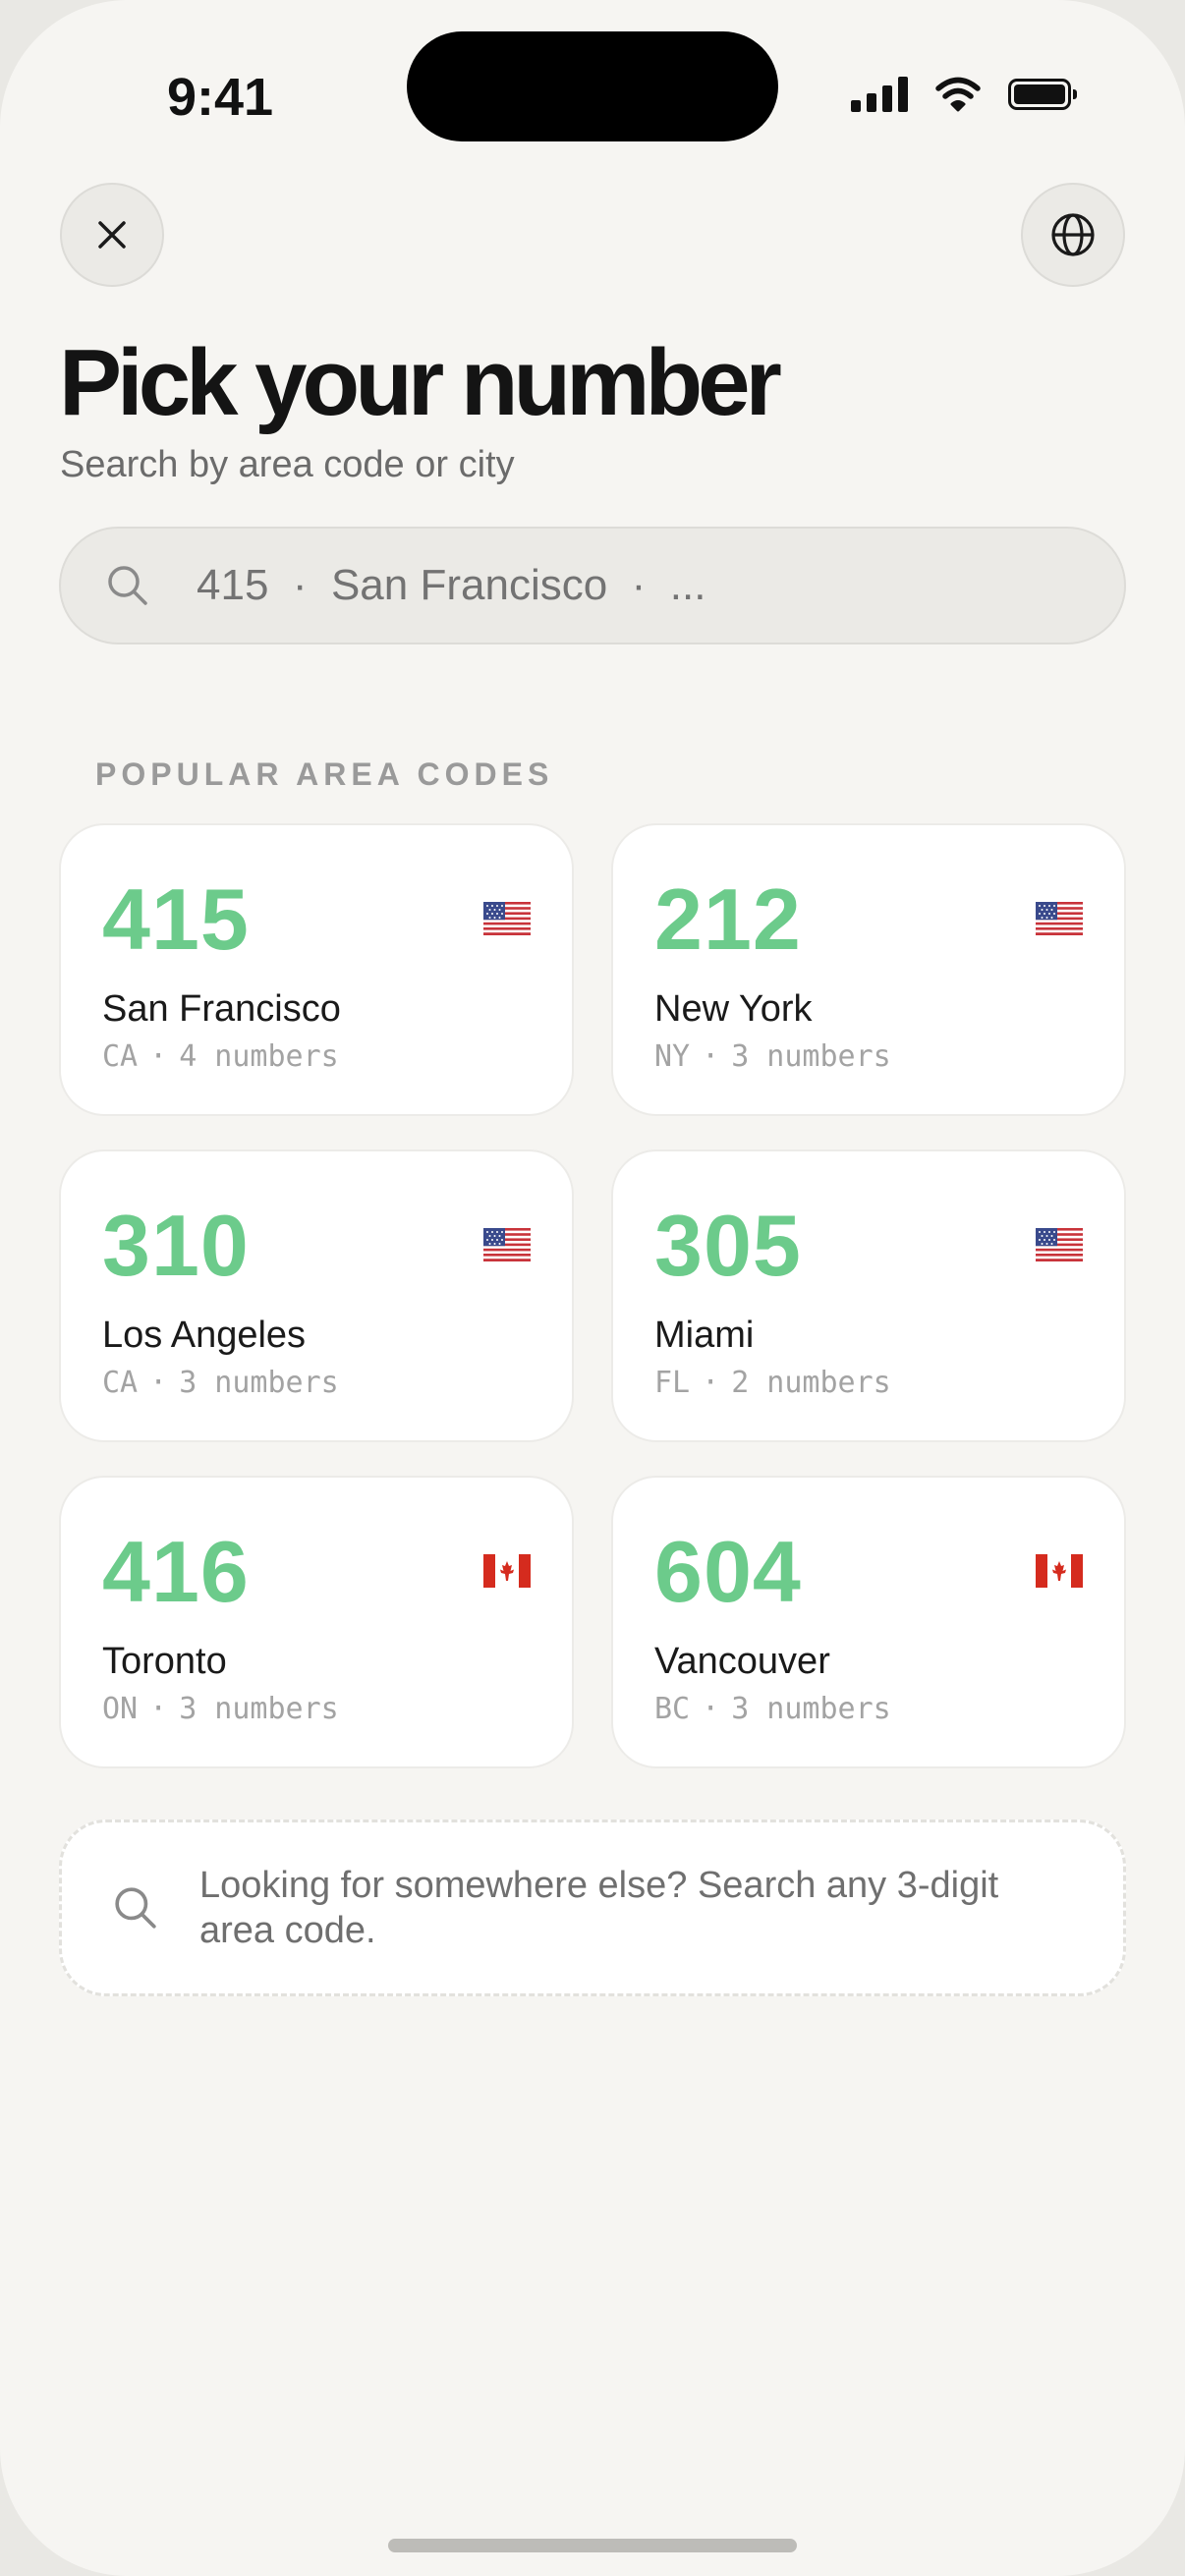 Image resolution: width=1185 pixels, height=2576 pixels. What do you see at coordinates (592, 2545) in the screenshot?
I see `home-indicator` at bounding box center [592, 2545].